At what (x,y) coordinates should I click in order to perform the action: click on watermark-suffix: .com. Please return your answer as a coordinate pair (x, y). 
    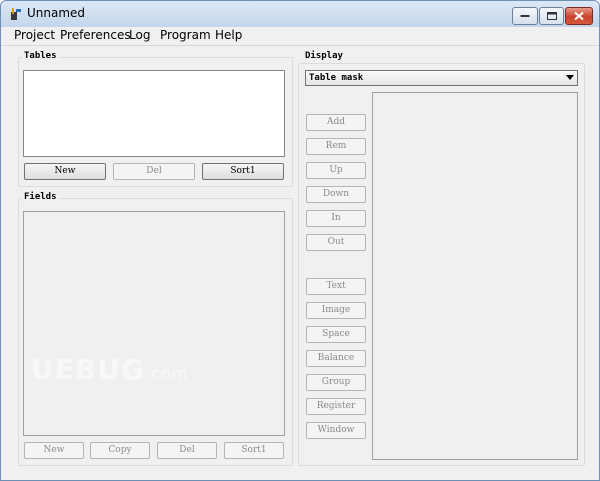
    Looking at the image, I should click on (166, 373).